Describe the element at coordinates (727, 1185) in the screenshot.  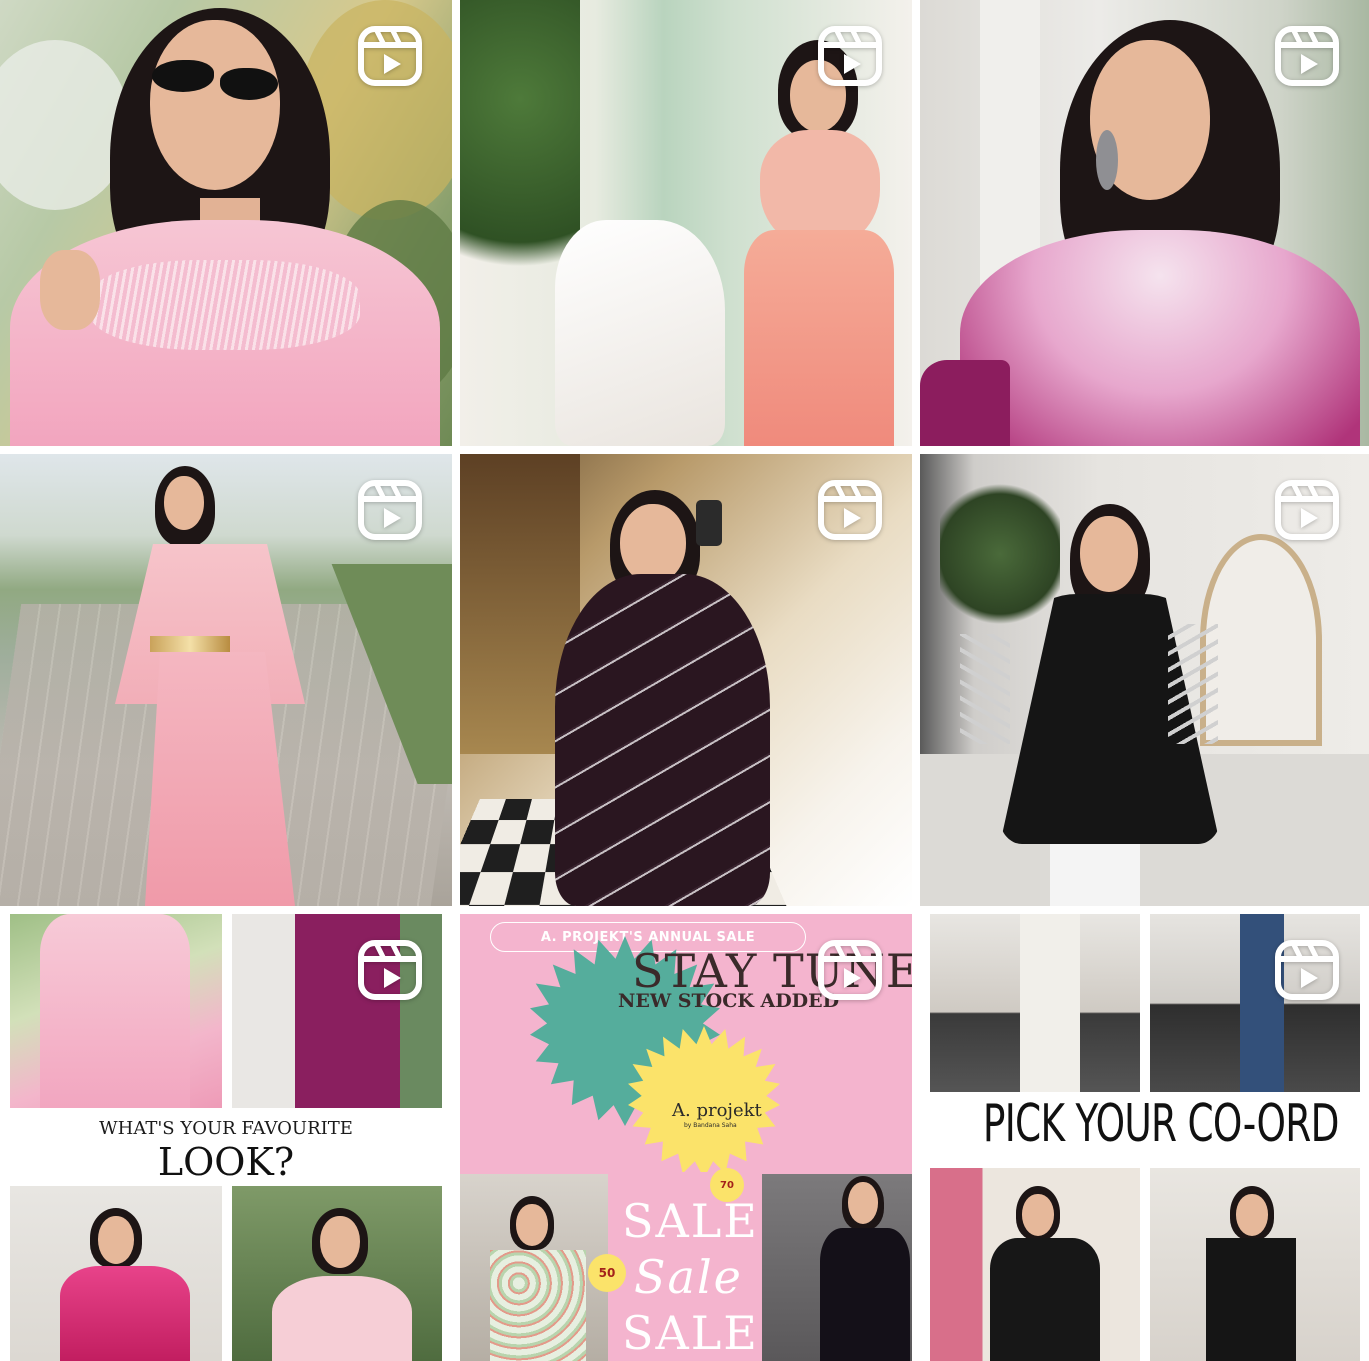
I see `discount-badge-70: 70` at that location.